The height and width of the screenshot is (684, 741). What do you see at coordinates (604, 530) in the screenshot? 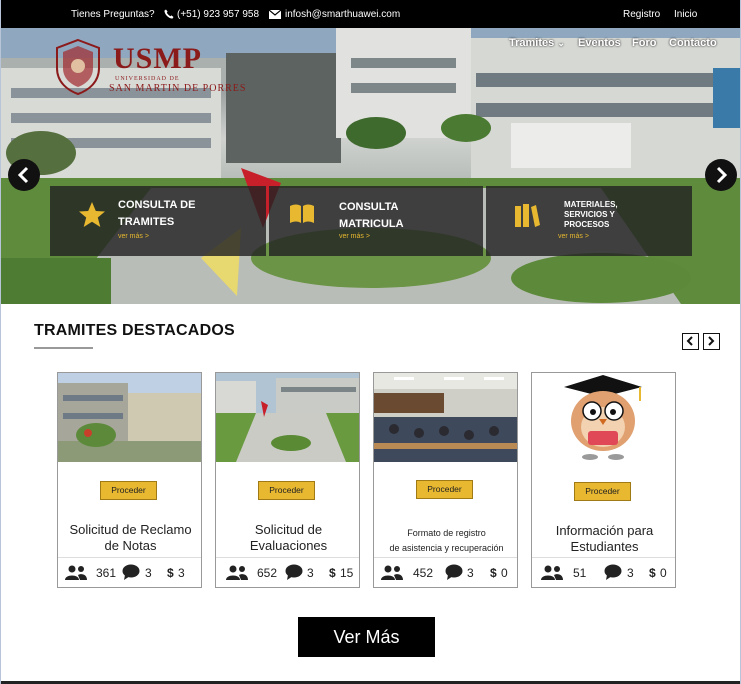
I see `card-title: Información para` at bounding box center [604, 530].